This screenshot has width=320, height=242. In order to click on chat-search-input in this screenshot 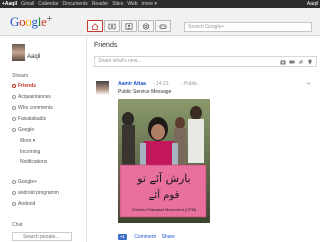, I will do `click(42, 236)`.